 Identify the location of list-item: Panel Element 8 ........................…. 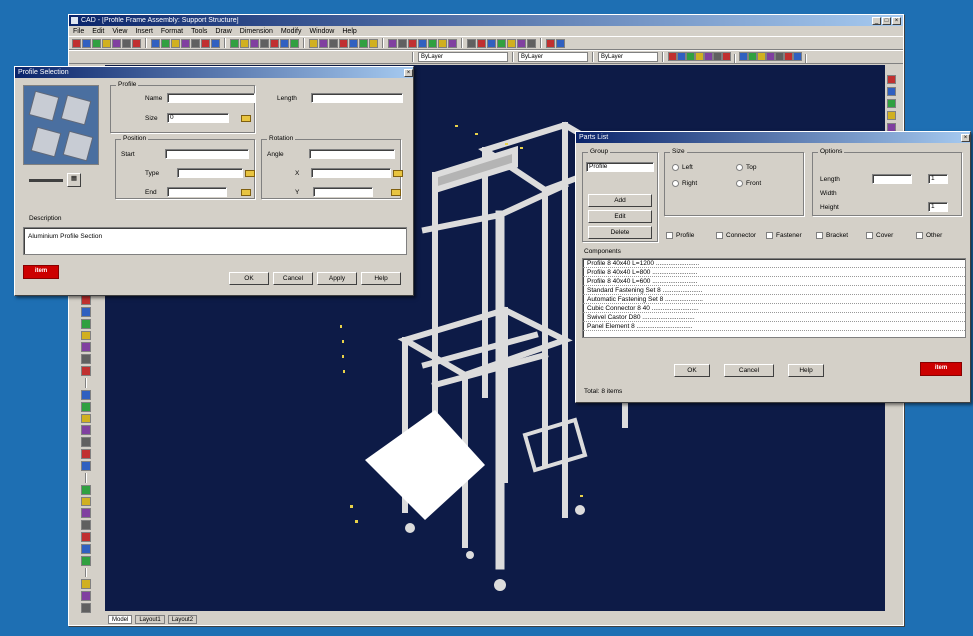
(774, 326).